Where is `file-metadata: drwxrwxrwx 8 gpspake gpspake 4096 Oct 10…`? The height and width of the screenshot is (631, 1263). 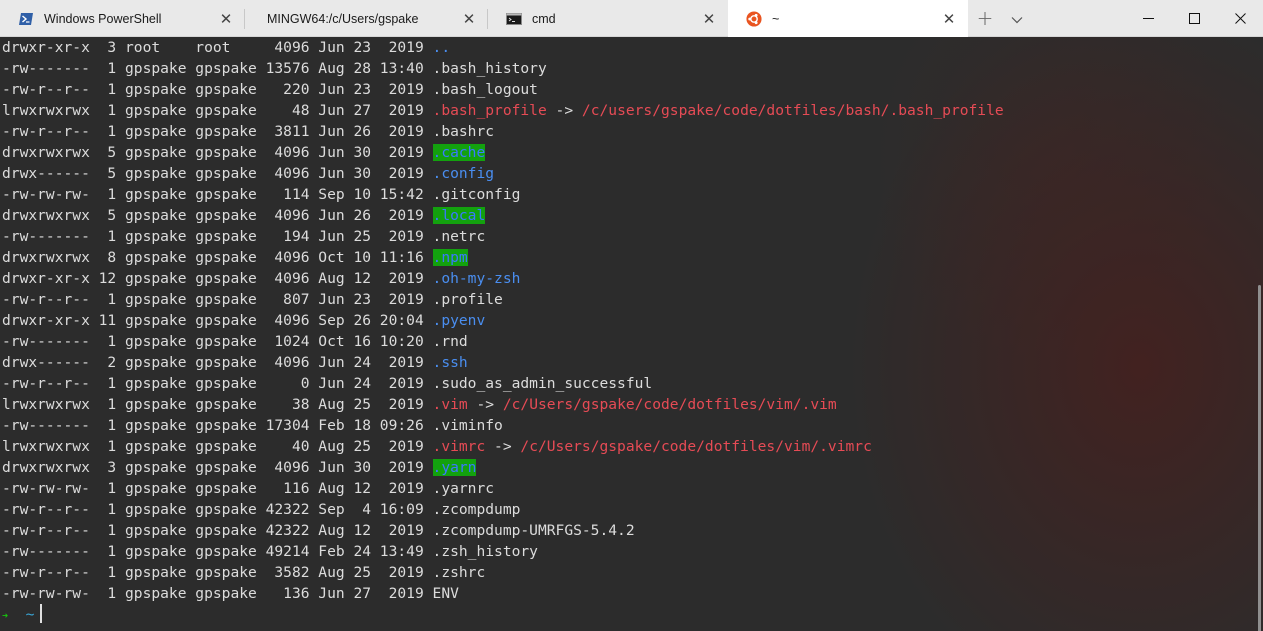
file-metadata: drwxrwxrwx 8 gpspake gpspake 4096 Oct 10… is located at coordinates (217, 257).